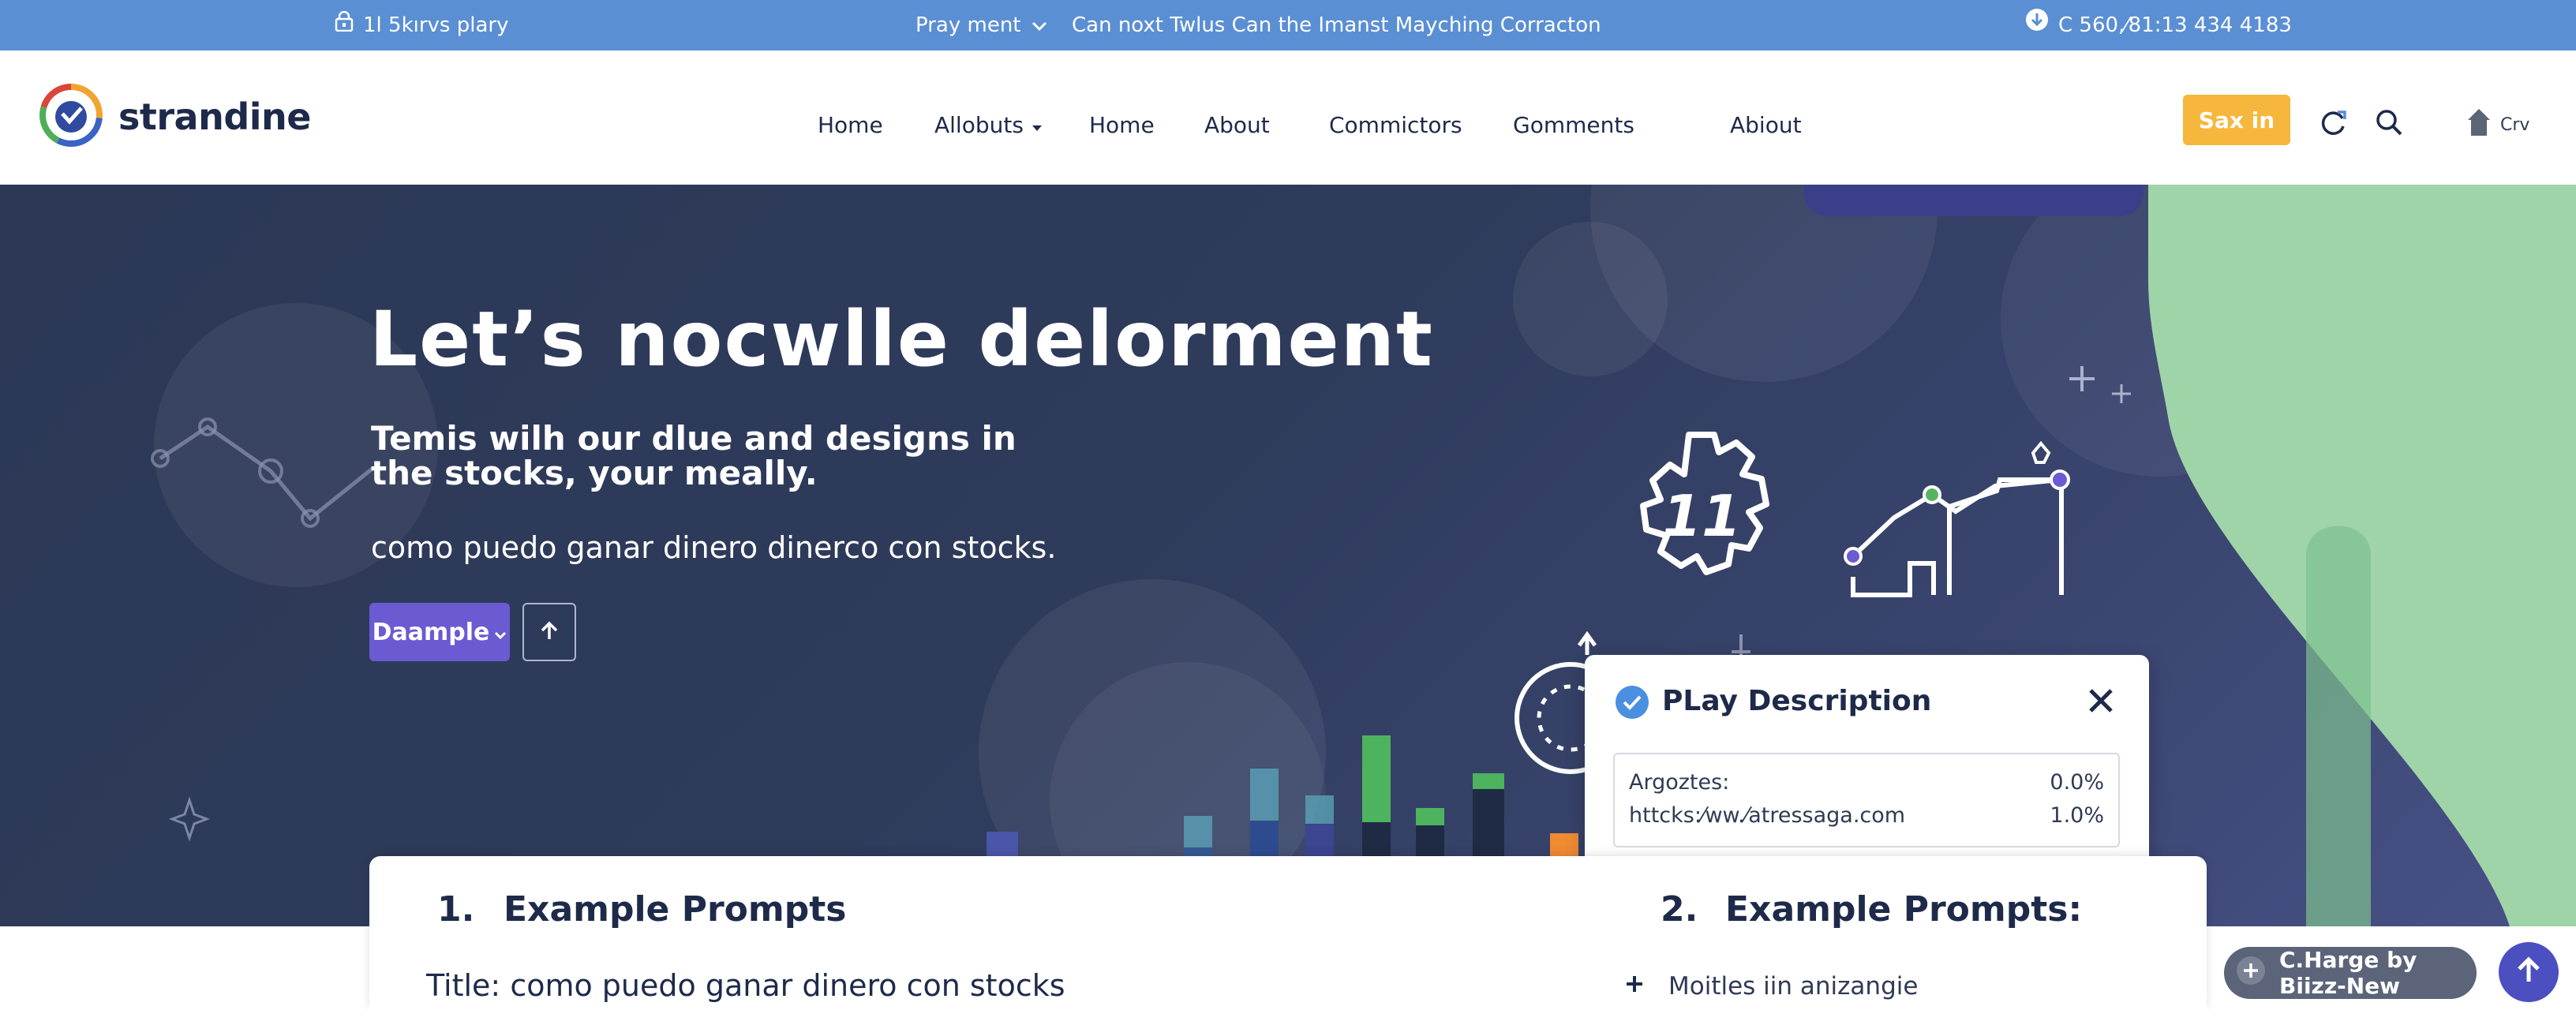 The width and height of the screenshot is (2576, 1010). Describe the element at coordinates (968, 25) in the screenshot. I see `topbar-menu-label: Pray ment` at that location.